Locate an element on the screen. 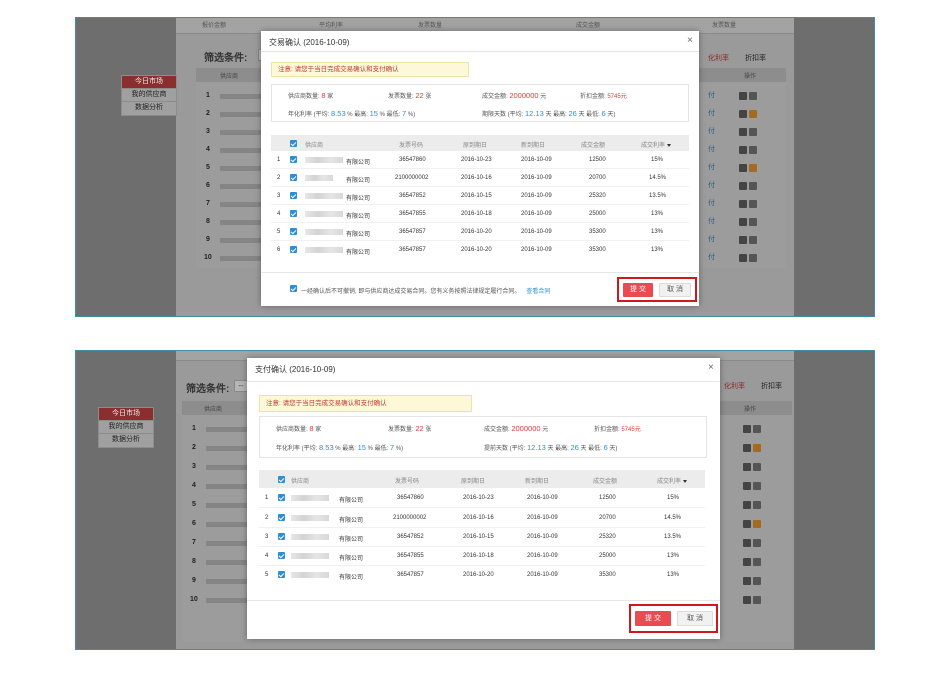 The height and width of the screenshot is (674, 950). row-number: 10 is located at coordinates (208, 257).